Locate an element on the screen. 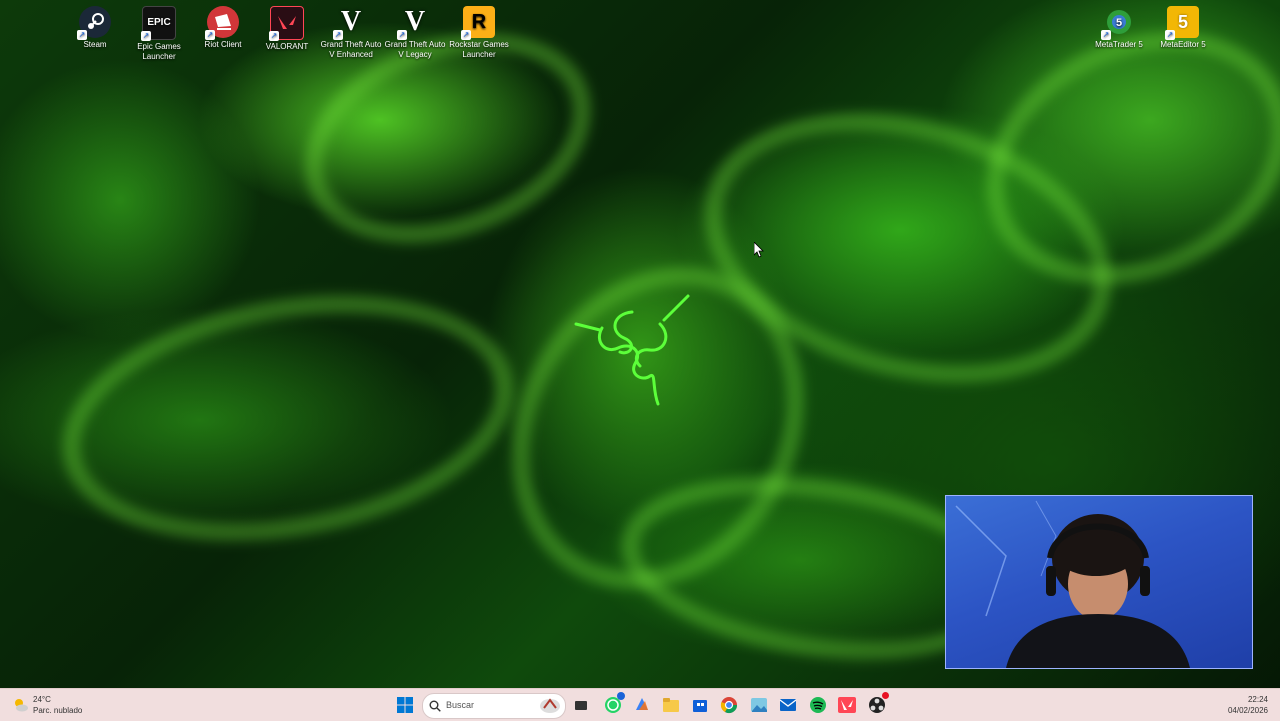 The width and height of the screenshot is (1280, 721). desktop-icon-gta-v-enhanced: V ↗ Grand Theft Auto V Enhanced is located at coordinates (351, 32).